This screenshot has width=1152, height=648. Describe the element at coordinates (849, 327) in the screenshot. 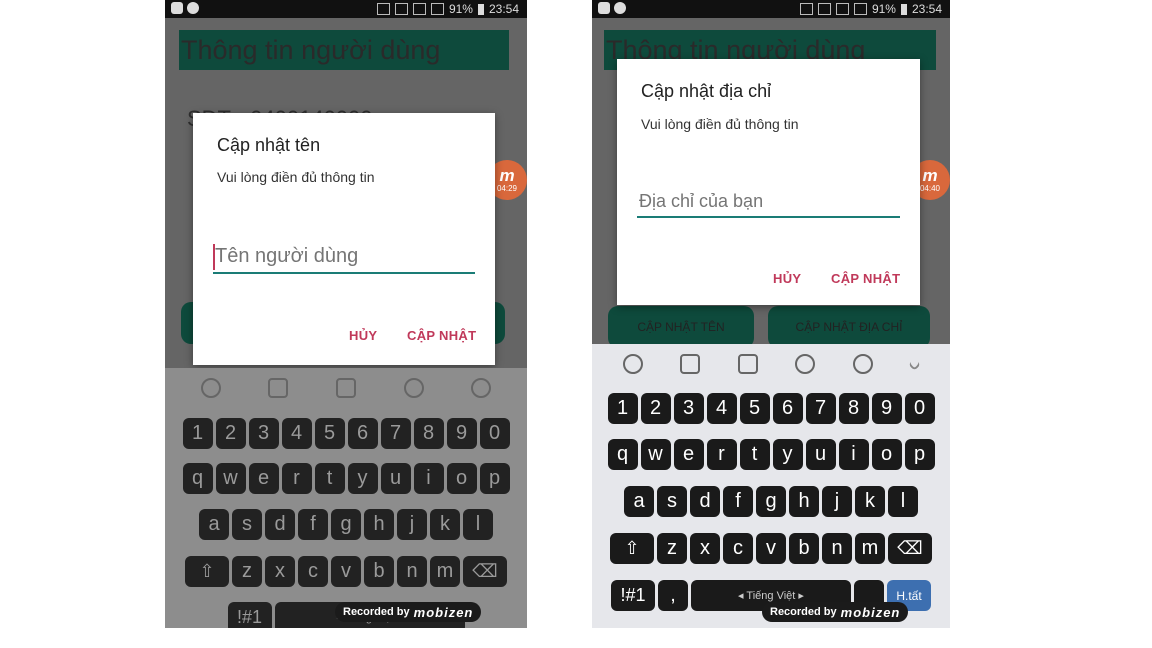

I see `update-address-button: CẬP NHẬT ĐỊA CHỈ` at that location.